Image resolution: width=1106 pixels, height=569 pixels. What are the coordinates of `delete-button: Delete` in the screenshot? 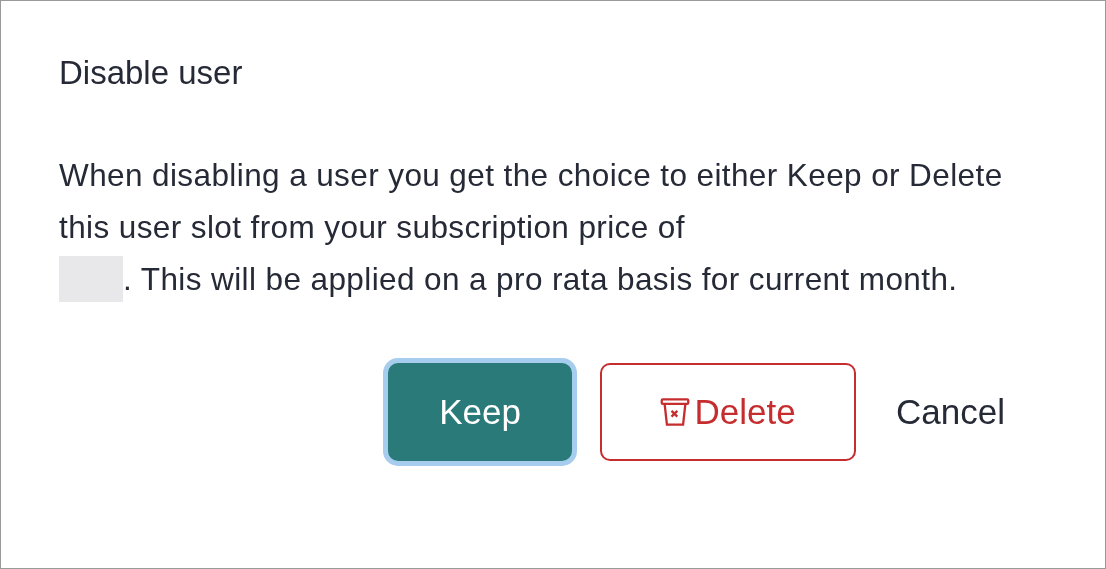 It's located at (728, 412).